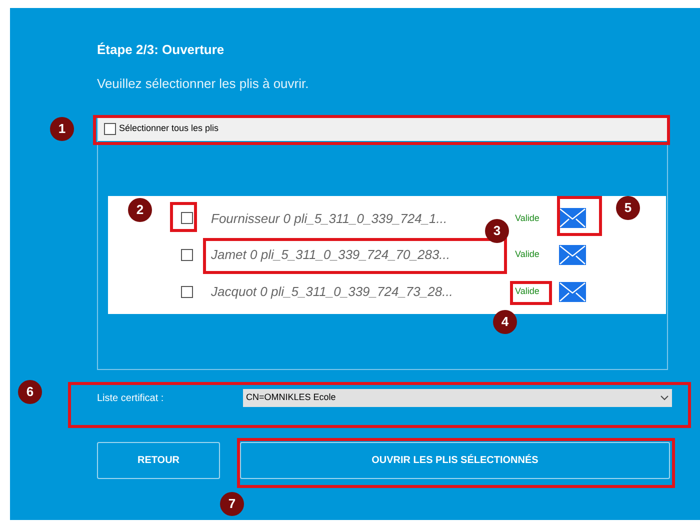 The width and height of the screenshot is (700, 524). Describe the element at coordinates (161, 50) in the screenshot. I see `step-title: Étape 2/3: Ouverture` at that location.